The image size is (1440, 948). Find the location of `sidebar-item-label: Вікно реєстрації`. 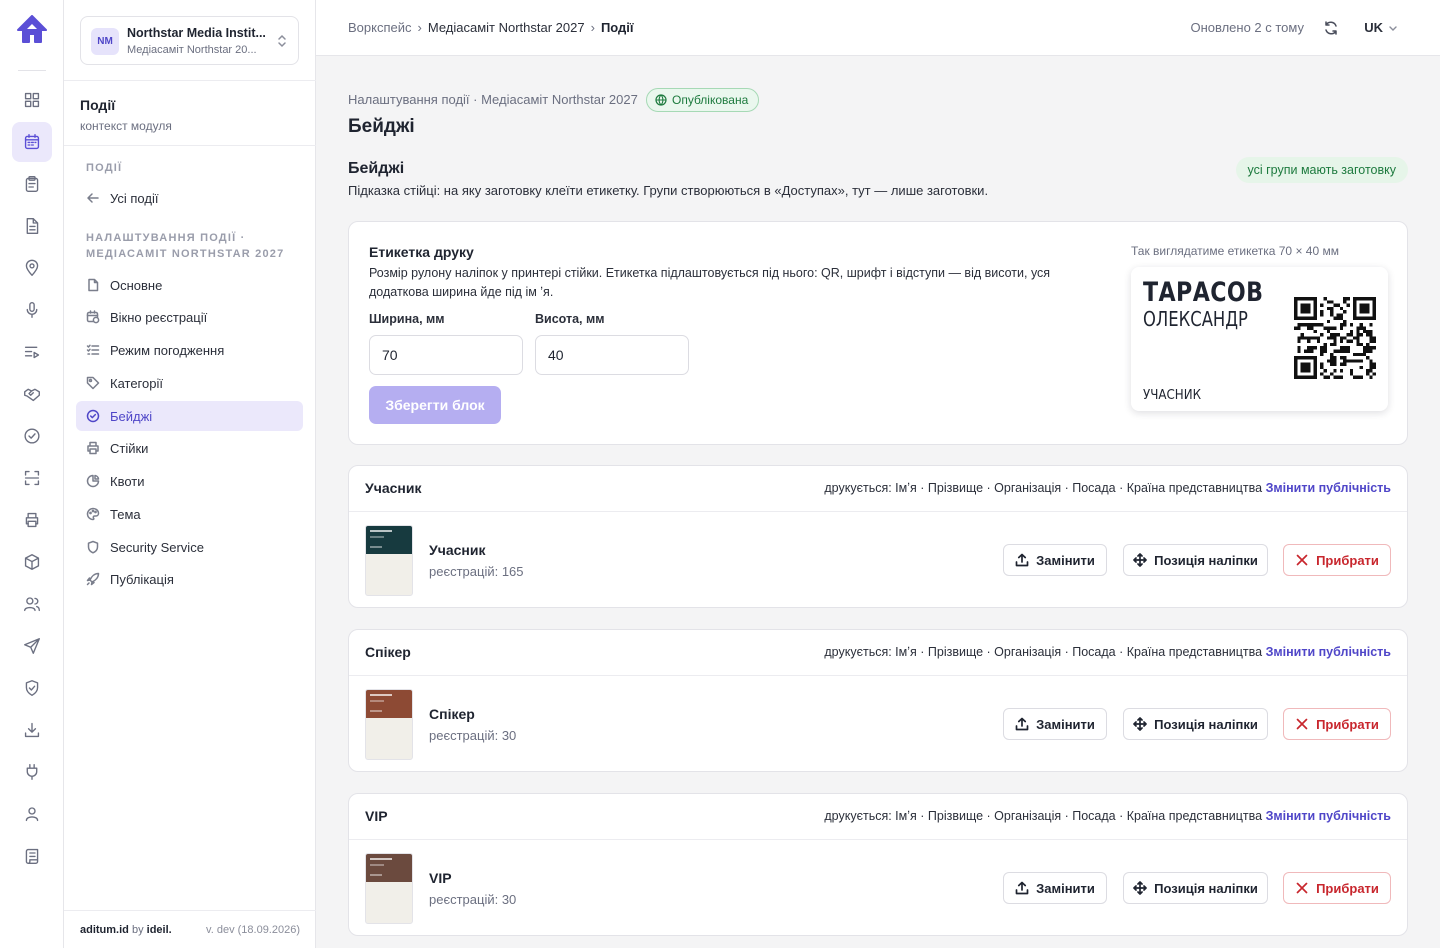

sidebar-item-label: Вікно реєстрації is located at coordinates (159, 317).